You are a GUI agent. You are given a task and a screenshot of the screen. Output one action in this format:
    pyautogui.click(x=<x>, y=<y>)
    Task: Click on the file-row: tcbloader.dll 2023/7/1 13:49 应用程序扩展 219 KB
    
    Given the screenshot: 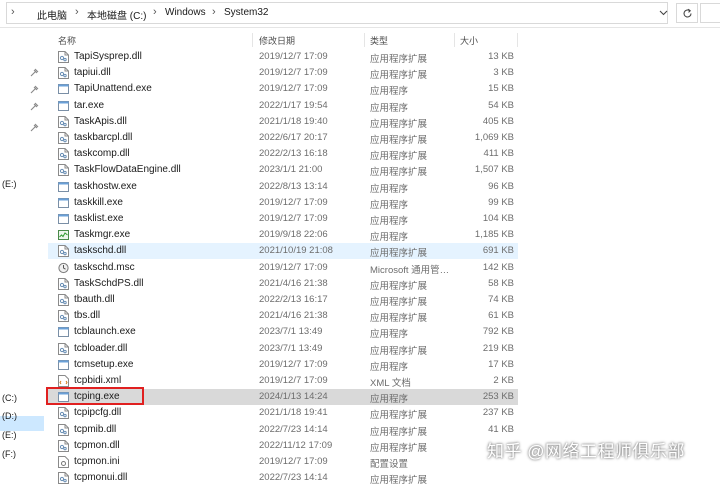 What is the action you would take?
    pyautogui.click(x=283, y=349)
    